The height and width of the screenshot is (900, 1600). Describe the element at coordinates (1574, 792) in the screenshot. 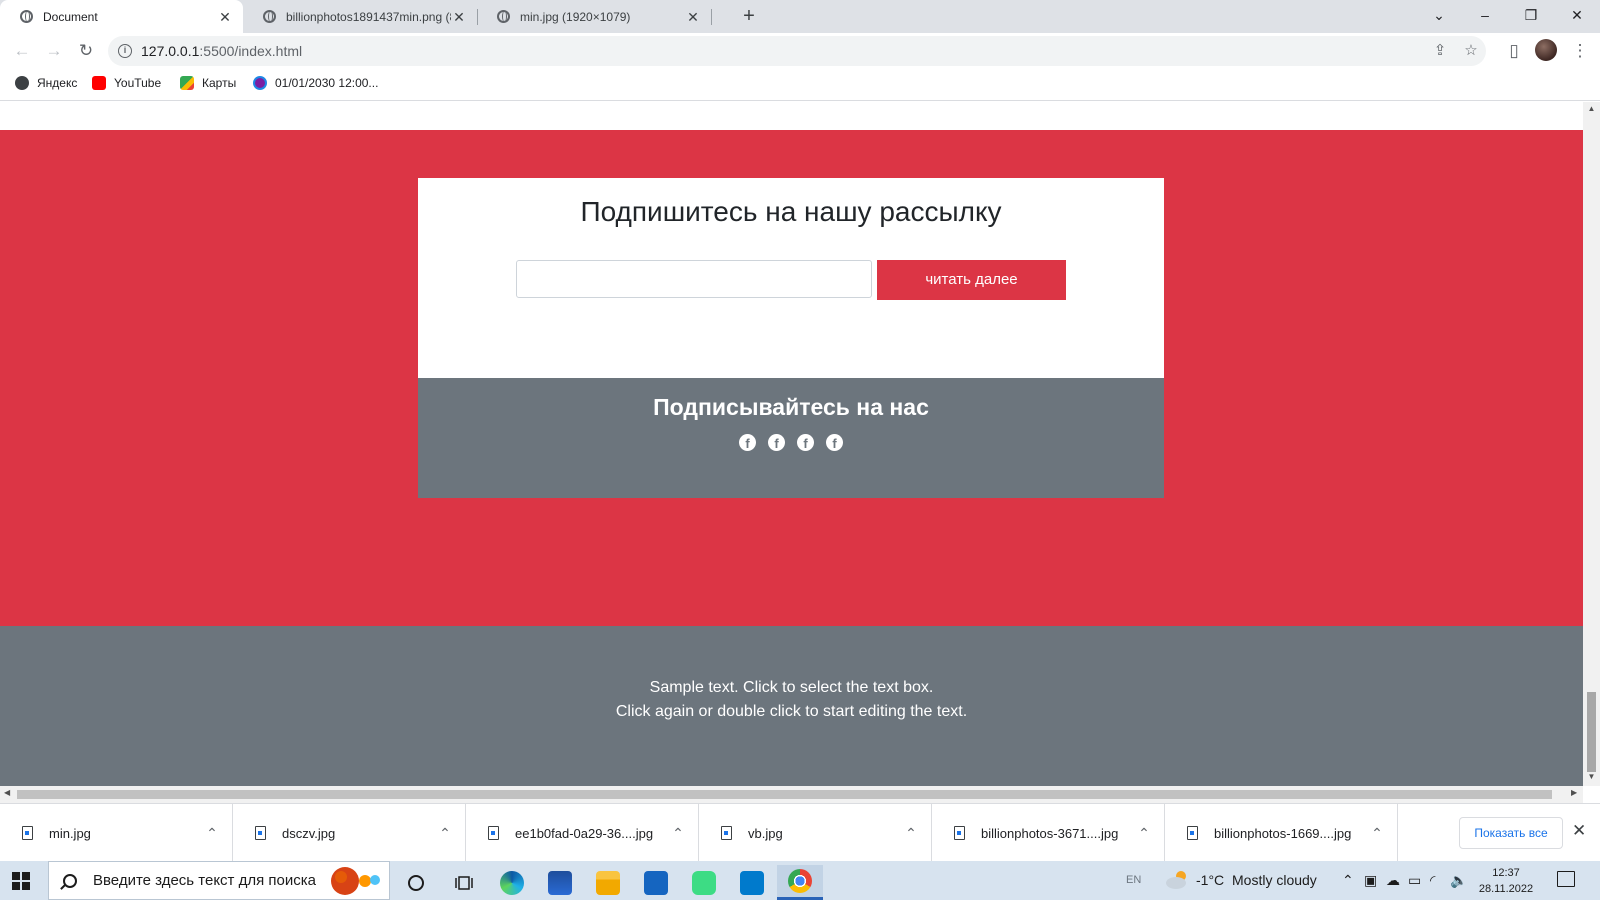

I see `scroll-right-icon: ▶` at that location.